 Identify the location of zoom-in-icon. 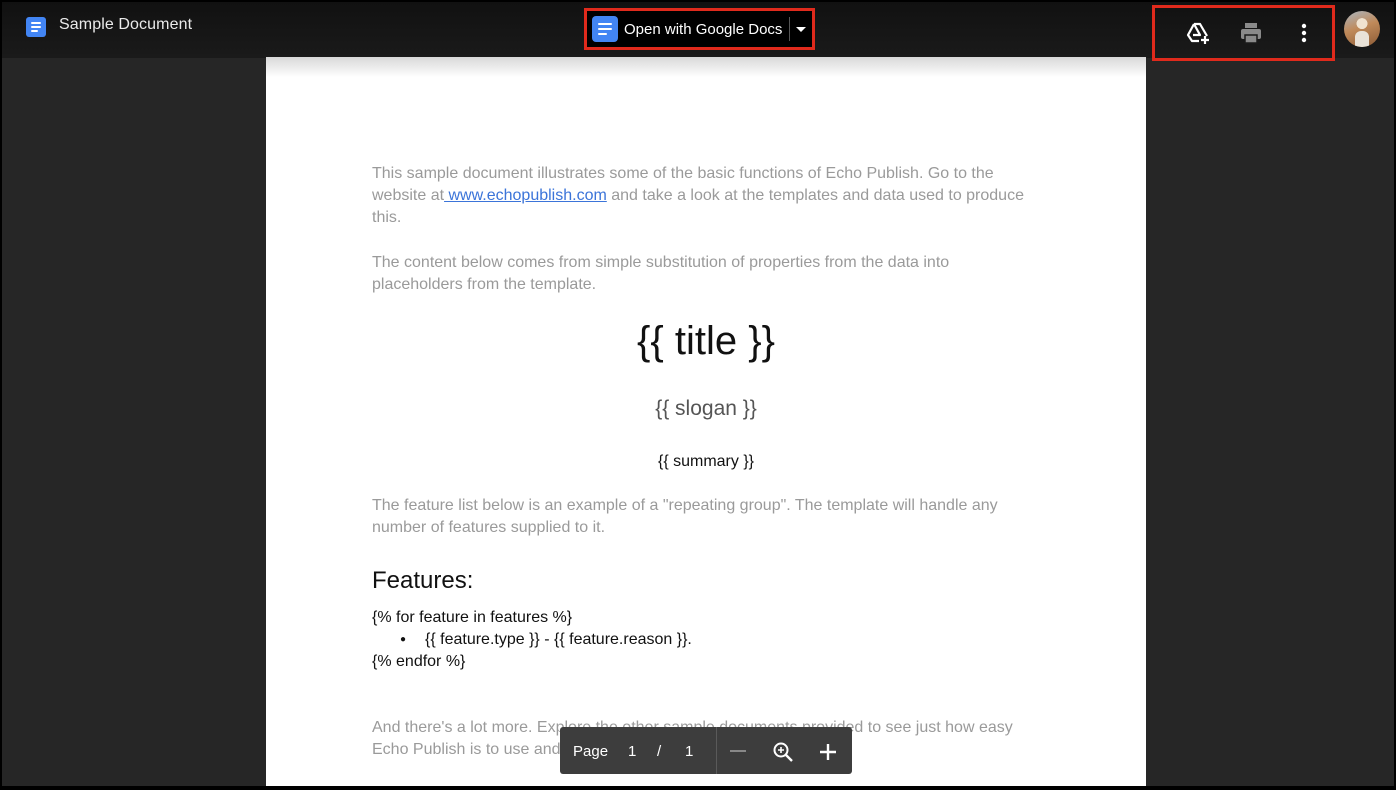
(783, 752).